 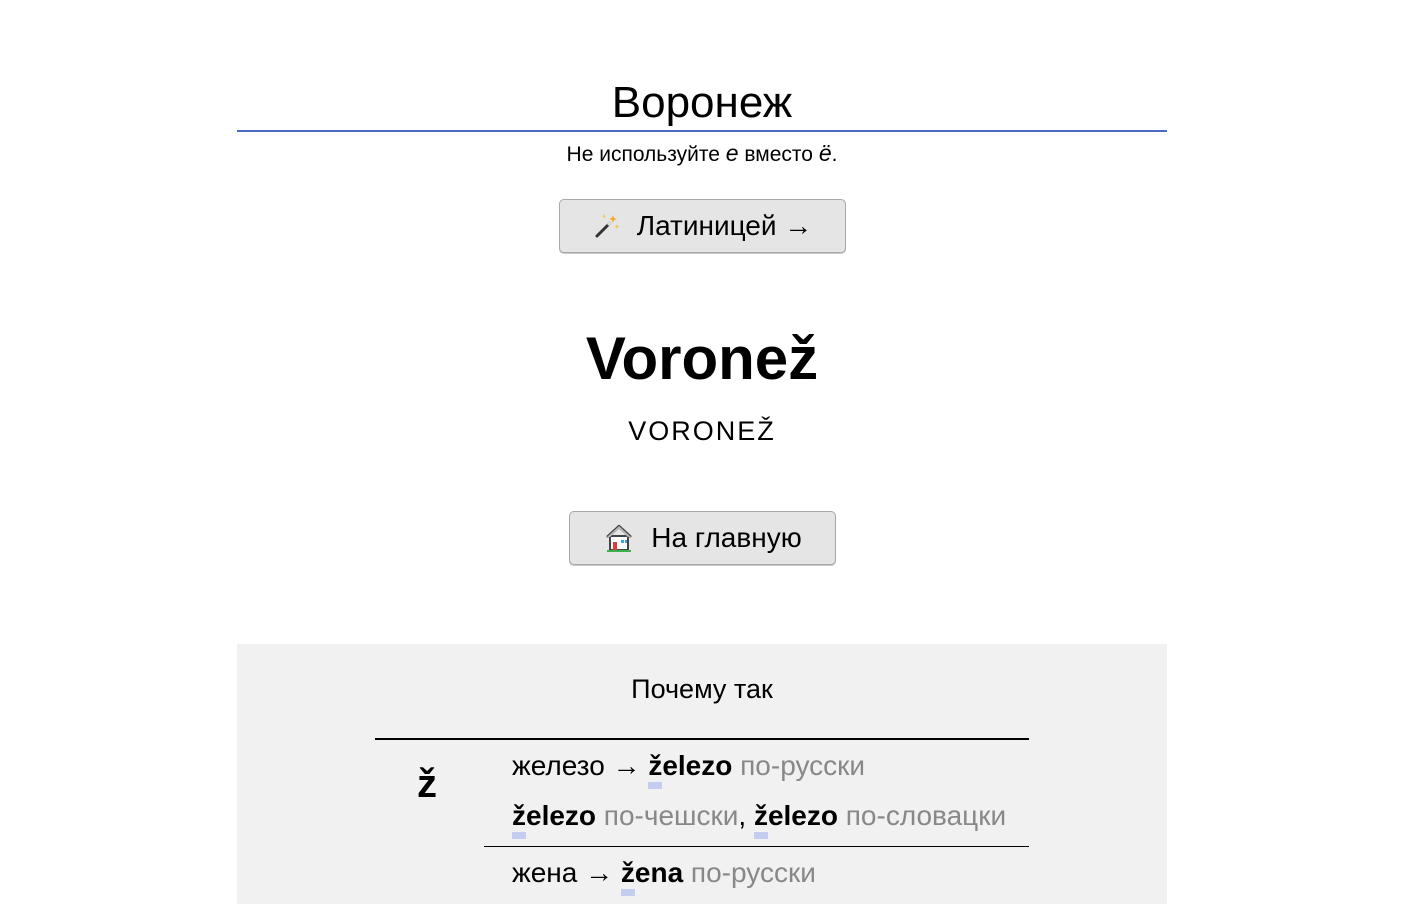 What do you see at coordinates (427, 784) in the screenshot?
I see `explanation-letter: ž` at bounding box center [427, 784].